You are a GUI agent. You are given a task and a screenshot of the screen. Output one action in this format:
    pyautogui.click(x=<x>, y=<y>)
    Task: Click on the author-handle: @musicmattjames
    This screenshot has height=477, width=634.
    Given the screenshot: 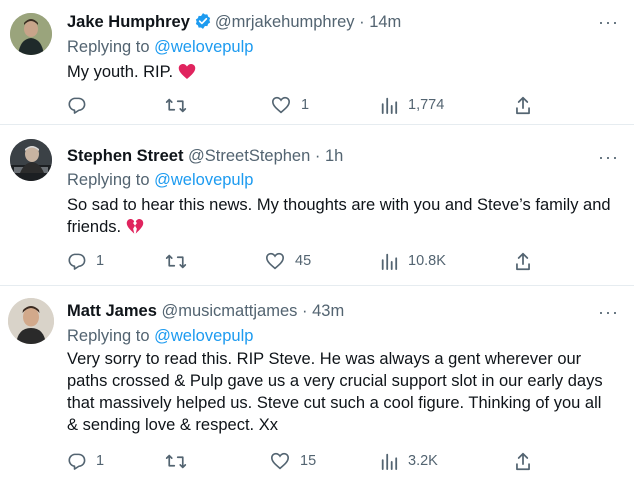 What is the action you would take?
    pyautogui.click(x=229, y=311)
    